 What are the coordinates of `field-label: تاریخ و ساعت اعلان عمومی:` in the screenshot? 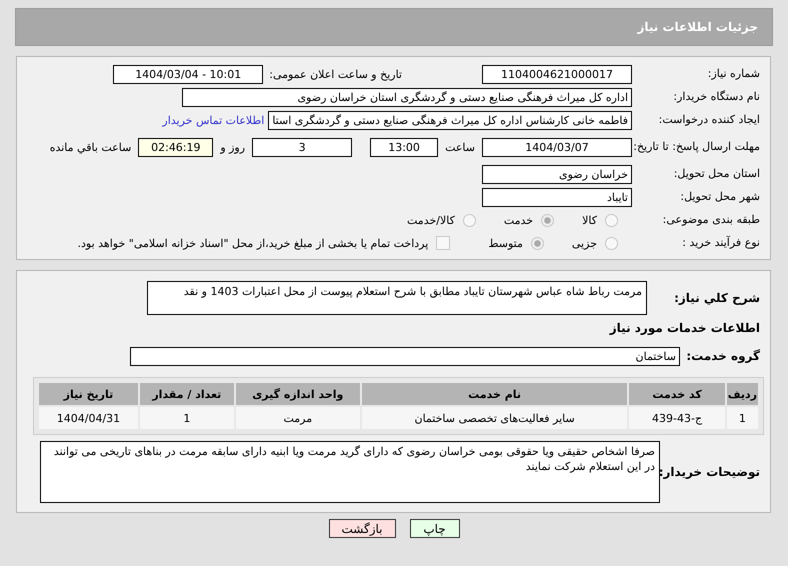 It's located at (335, 74).